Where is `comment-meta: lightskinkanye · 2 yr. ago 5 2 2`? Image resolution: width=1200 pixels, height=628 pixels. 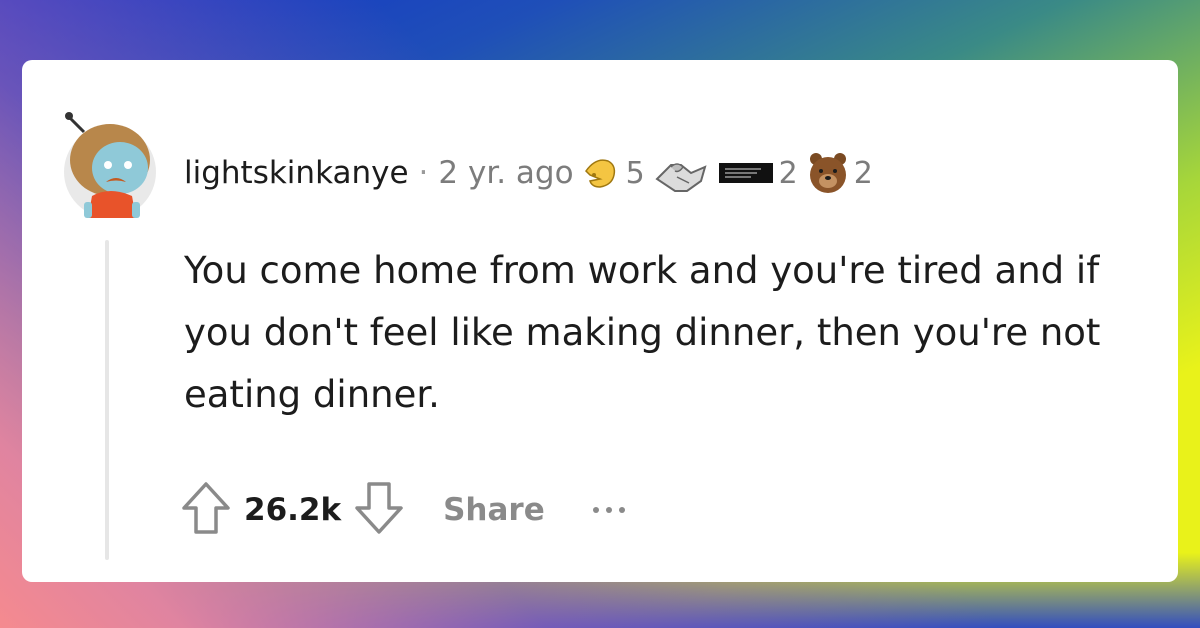 comment-meta: lightskinkanye · 2 yr. ago 5 2 2 is located at coordinates (528, 173).